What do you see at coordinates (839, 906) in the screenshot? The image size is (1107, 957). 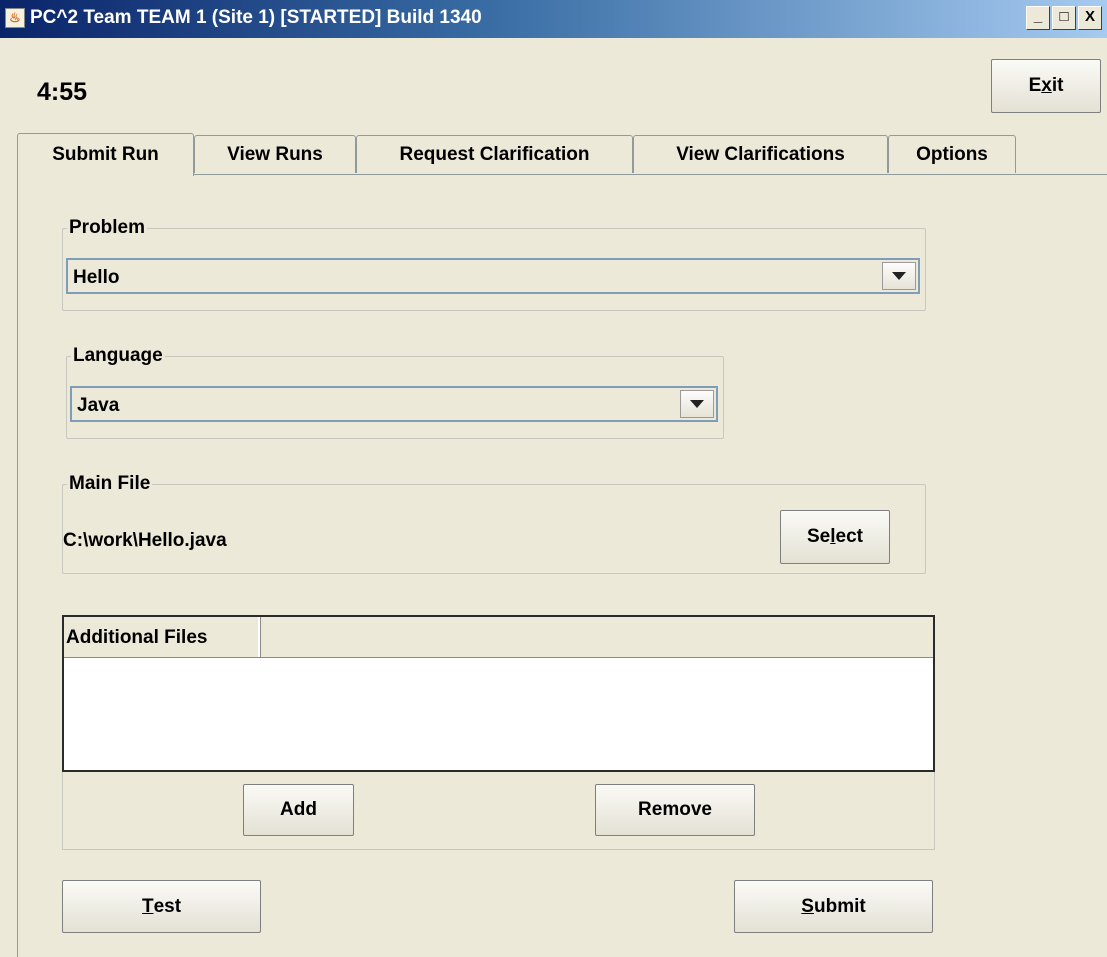 I see `submit-label-rest: ubmit` at bounding box center [839, 906].